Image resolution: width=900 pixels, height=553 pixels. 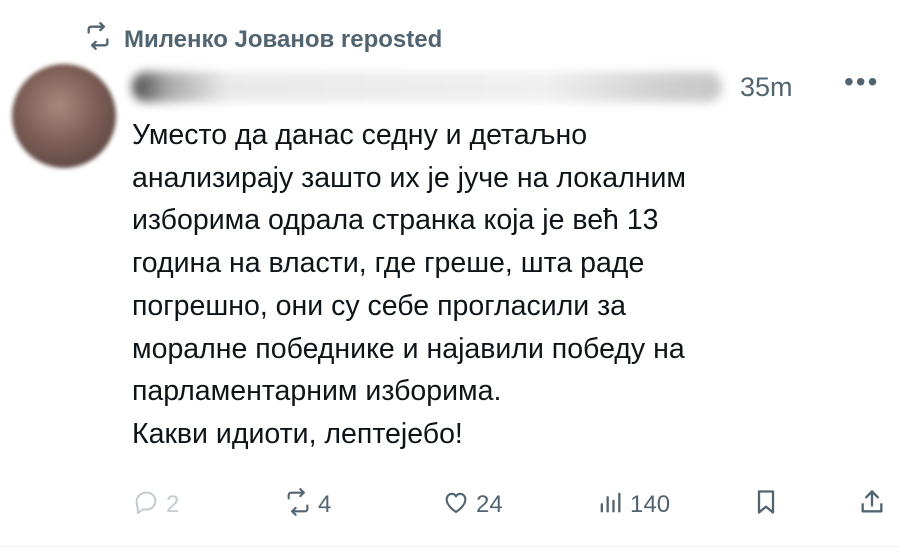 What do you see at coordinates (489, 504) in the screenshot?
I see `like-count: 24` at bounding box center [489, 504].